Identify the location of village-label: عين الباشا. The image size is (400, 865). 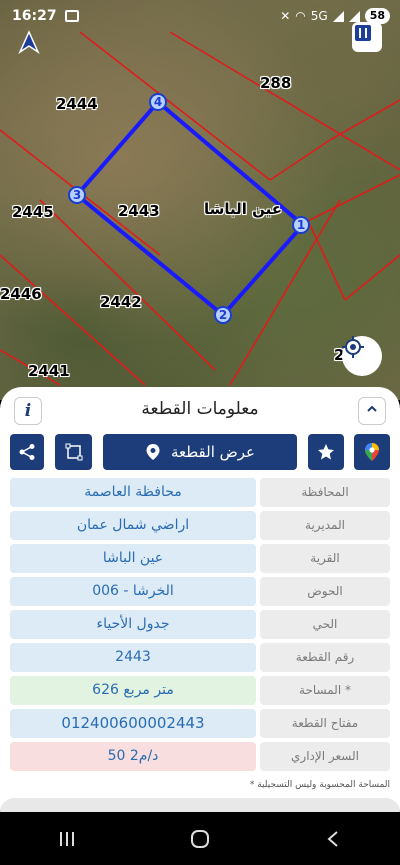
(243, 209).